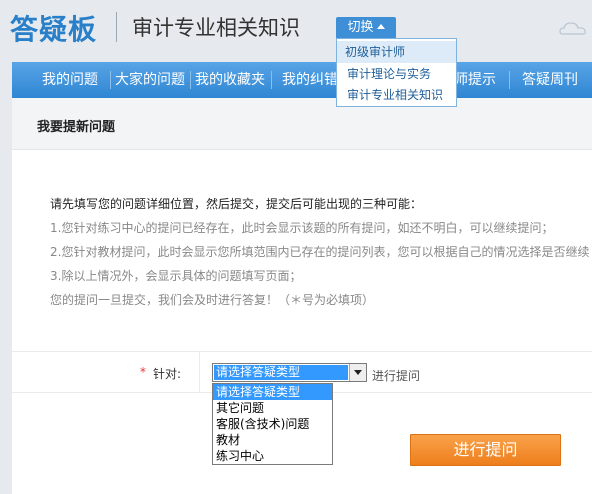 This screenshot has height=494, width=592. What do you see at coordinates (485, 450) in the screenshot?
I see `submit-question-button: 进行提问` at bounding box center [485, 450].